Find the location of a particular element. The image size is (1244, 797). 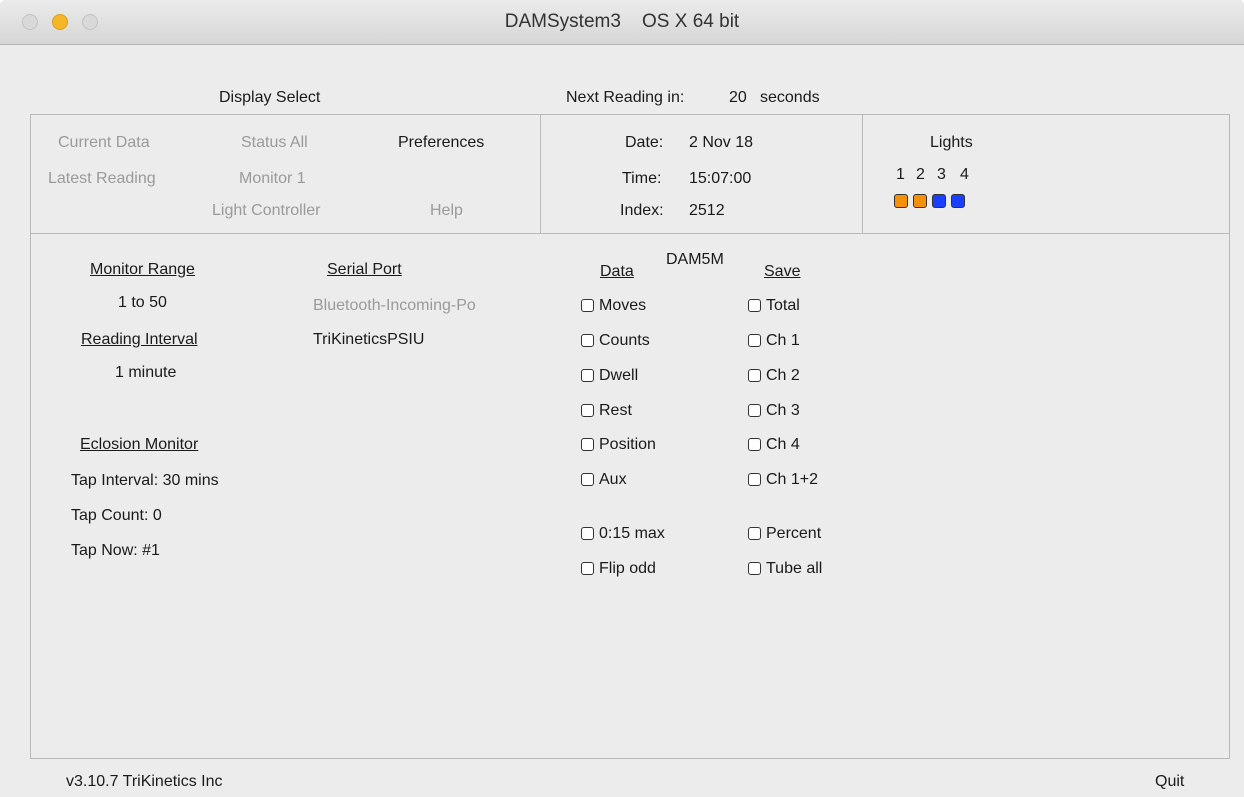

date-value: 2 Nov 18 is located at coordinates (721, 142).